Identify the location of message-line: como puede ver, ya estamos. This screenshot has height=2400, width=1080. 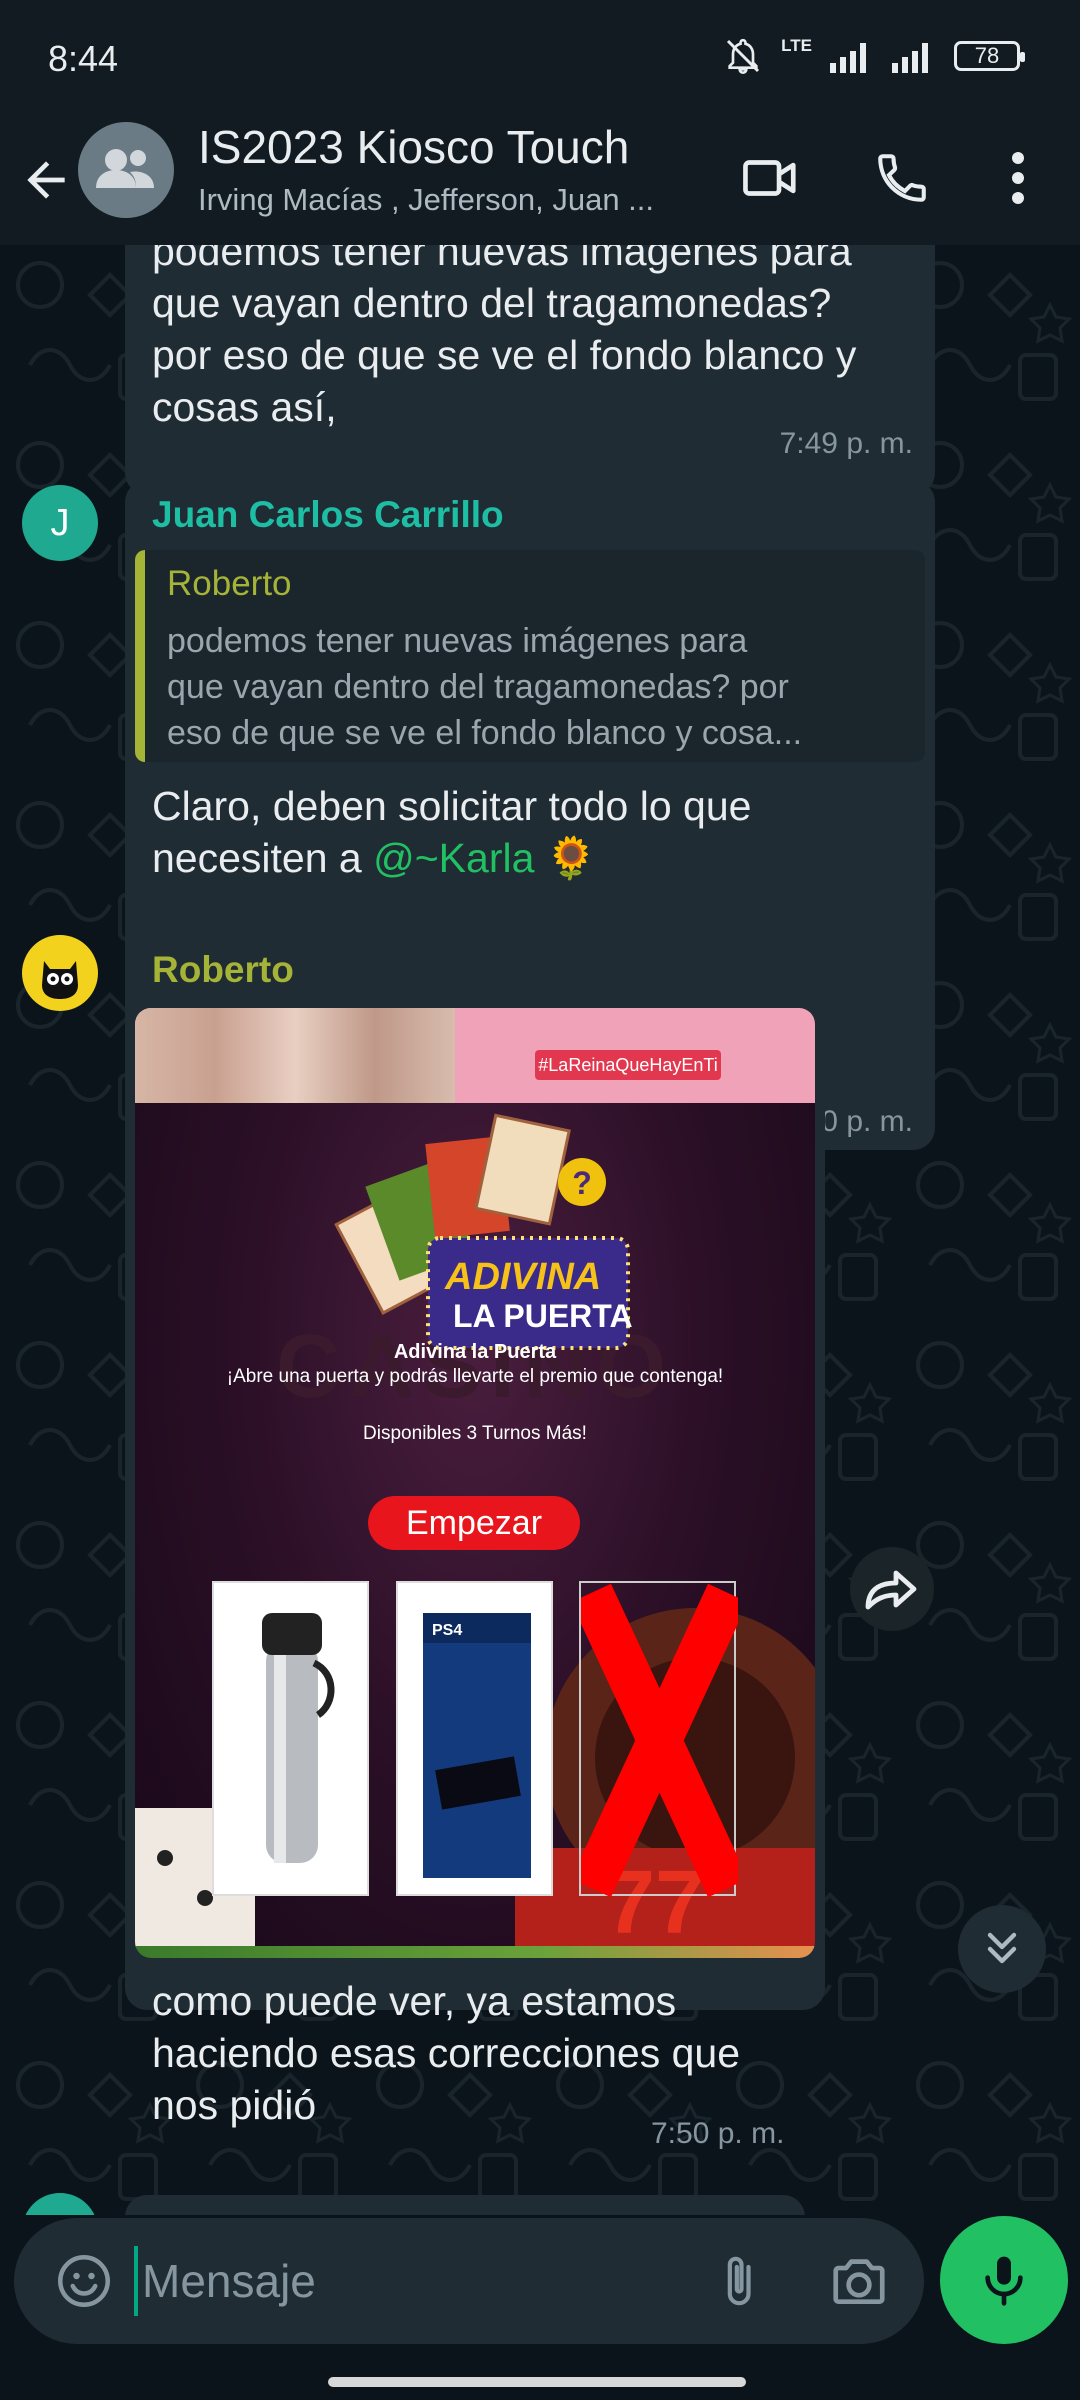
(414, 2001).